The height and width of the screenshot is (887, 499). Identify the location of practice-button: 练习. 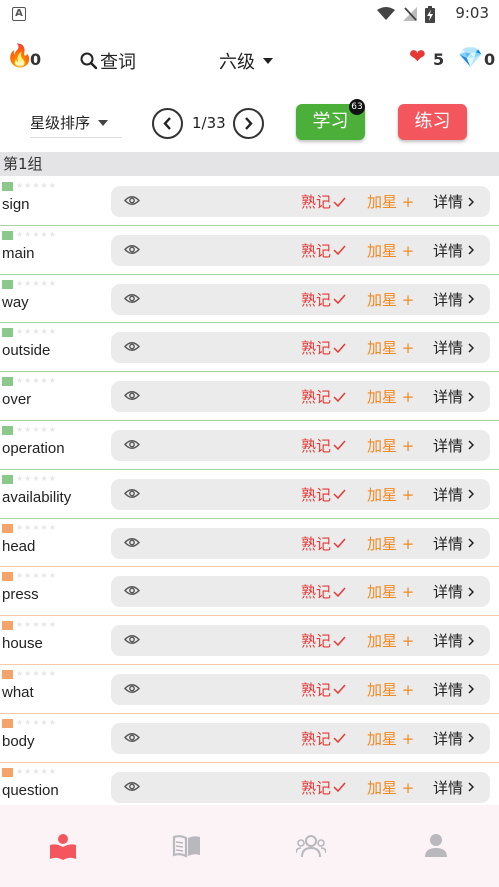
(432, 122).